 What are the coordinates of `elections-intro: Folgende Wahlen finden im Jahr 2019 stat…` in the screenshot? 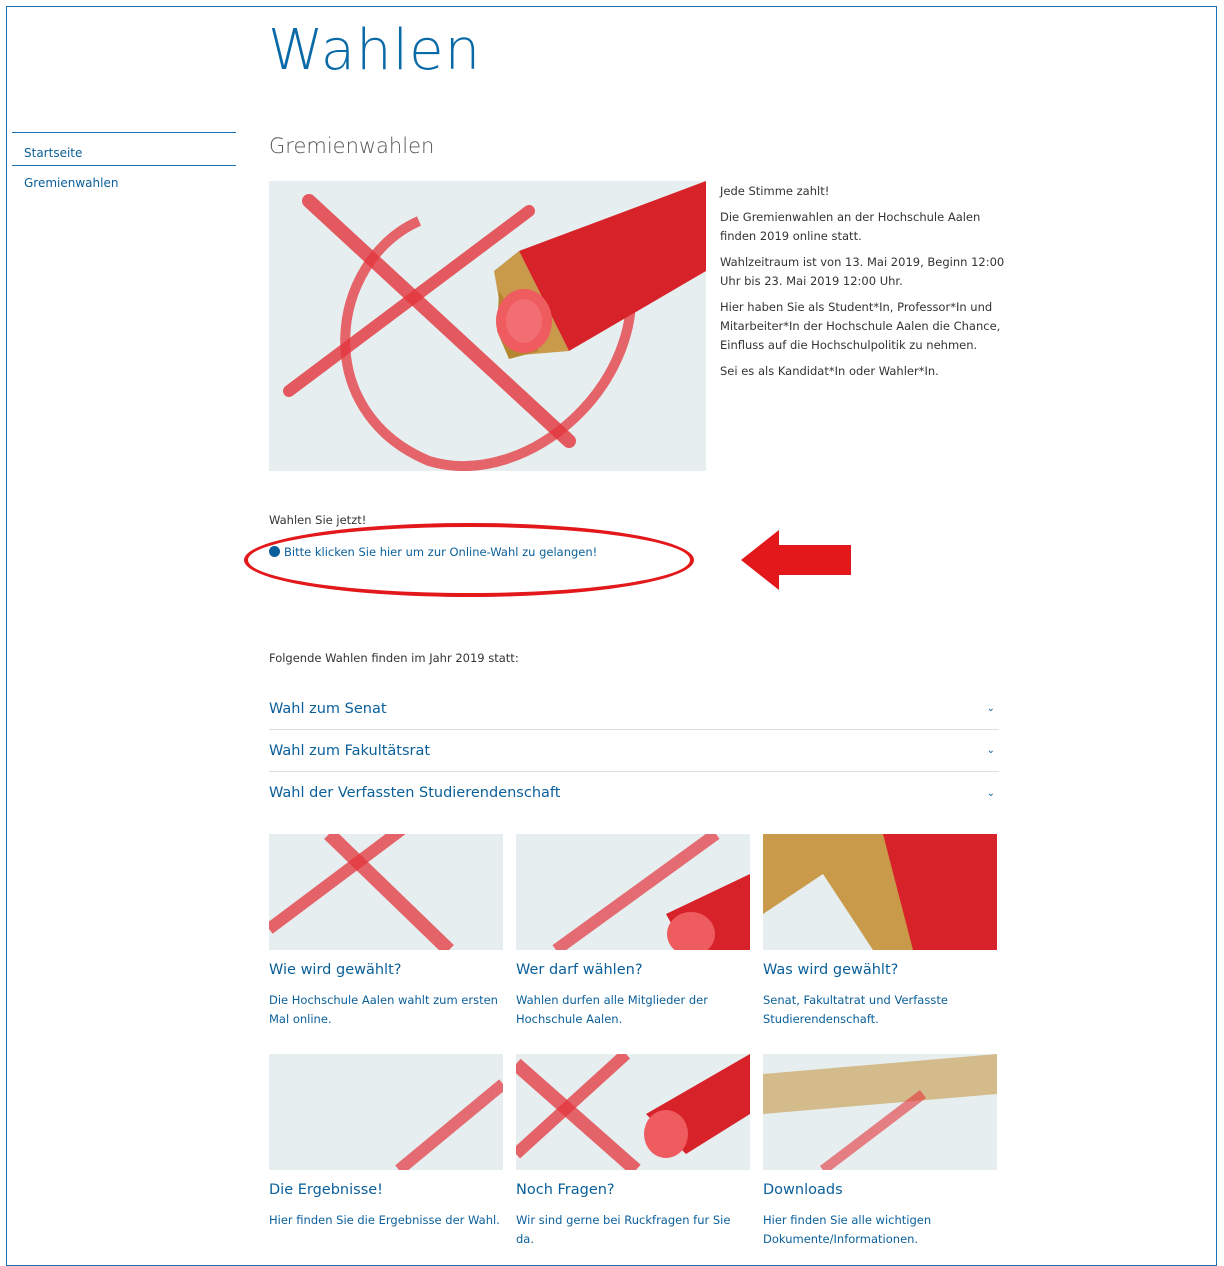 It's located at (394, 658).